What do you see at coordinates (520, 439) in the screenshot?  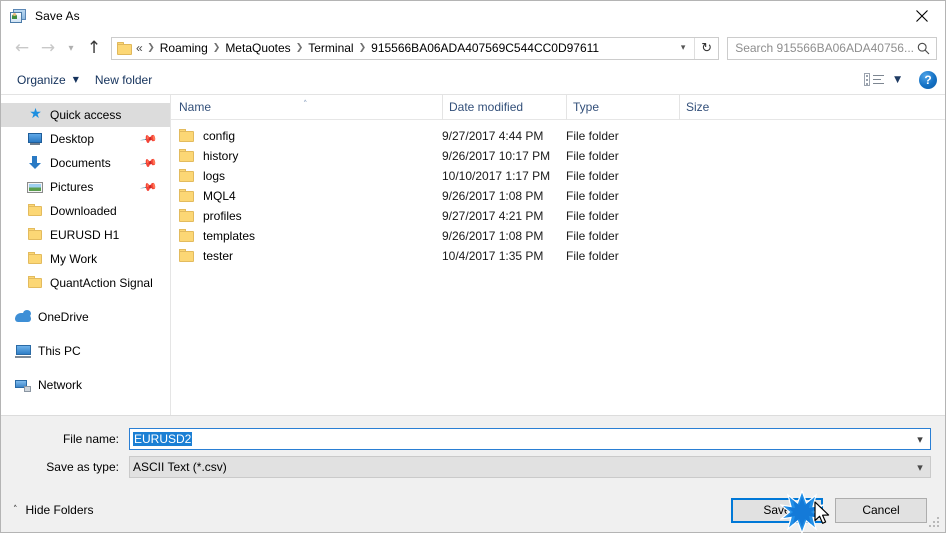 I see `filename-input: EURUSD2` at bounding box center [520, 439].